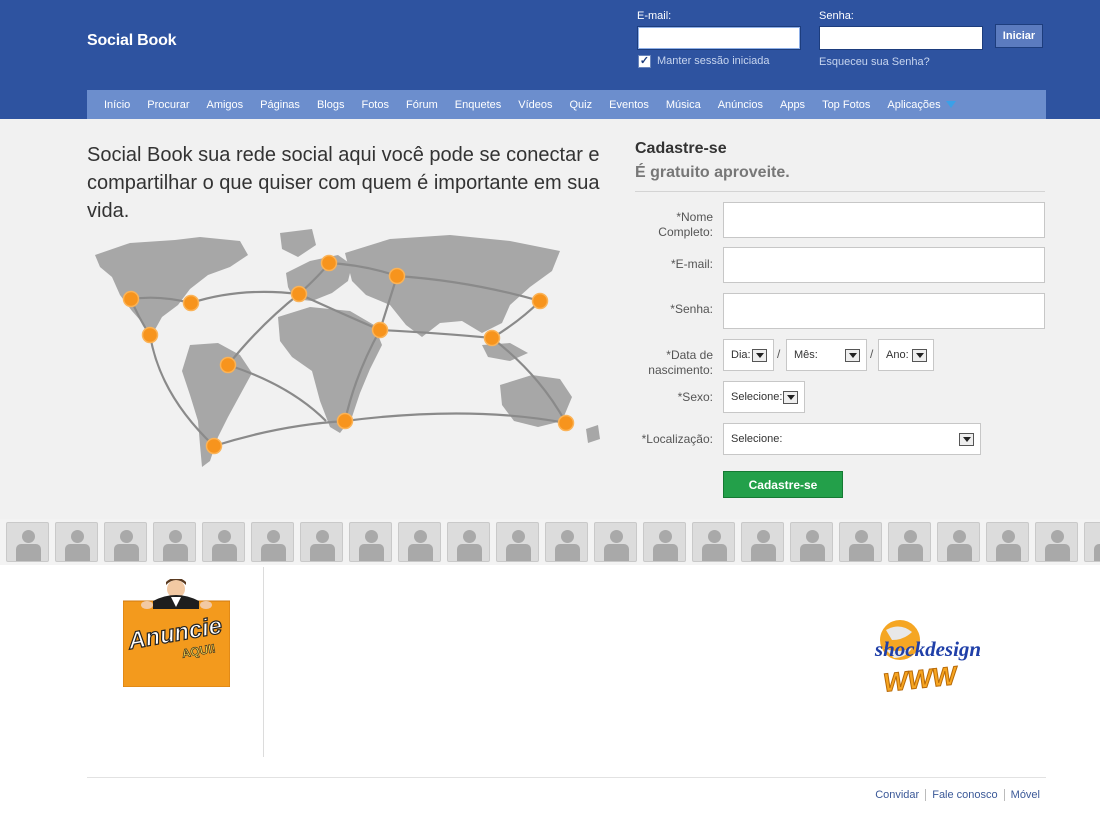 The height and width of the screenshot is (825, 1100). Describe the element at coordinates (117, 105) in the screenshot. I see `nav-item-inicio: Início` at that location.